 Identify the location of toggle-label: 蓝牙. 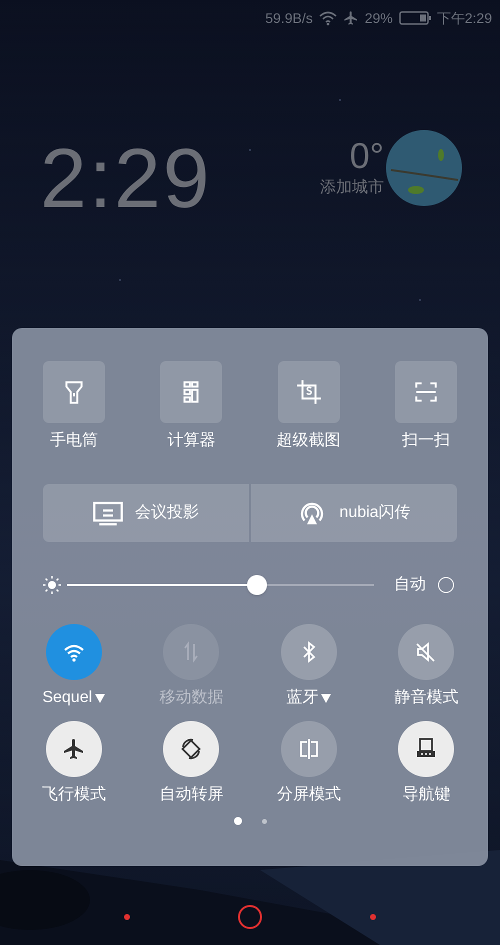
(302, 698).